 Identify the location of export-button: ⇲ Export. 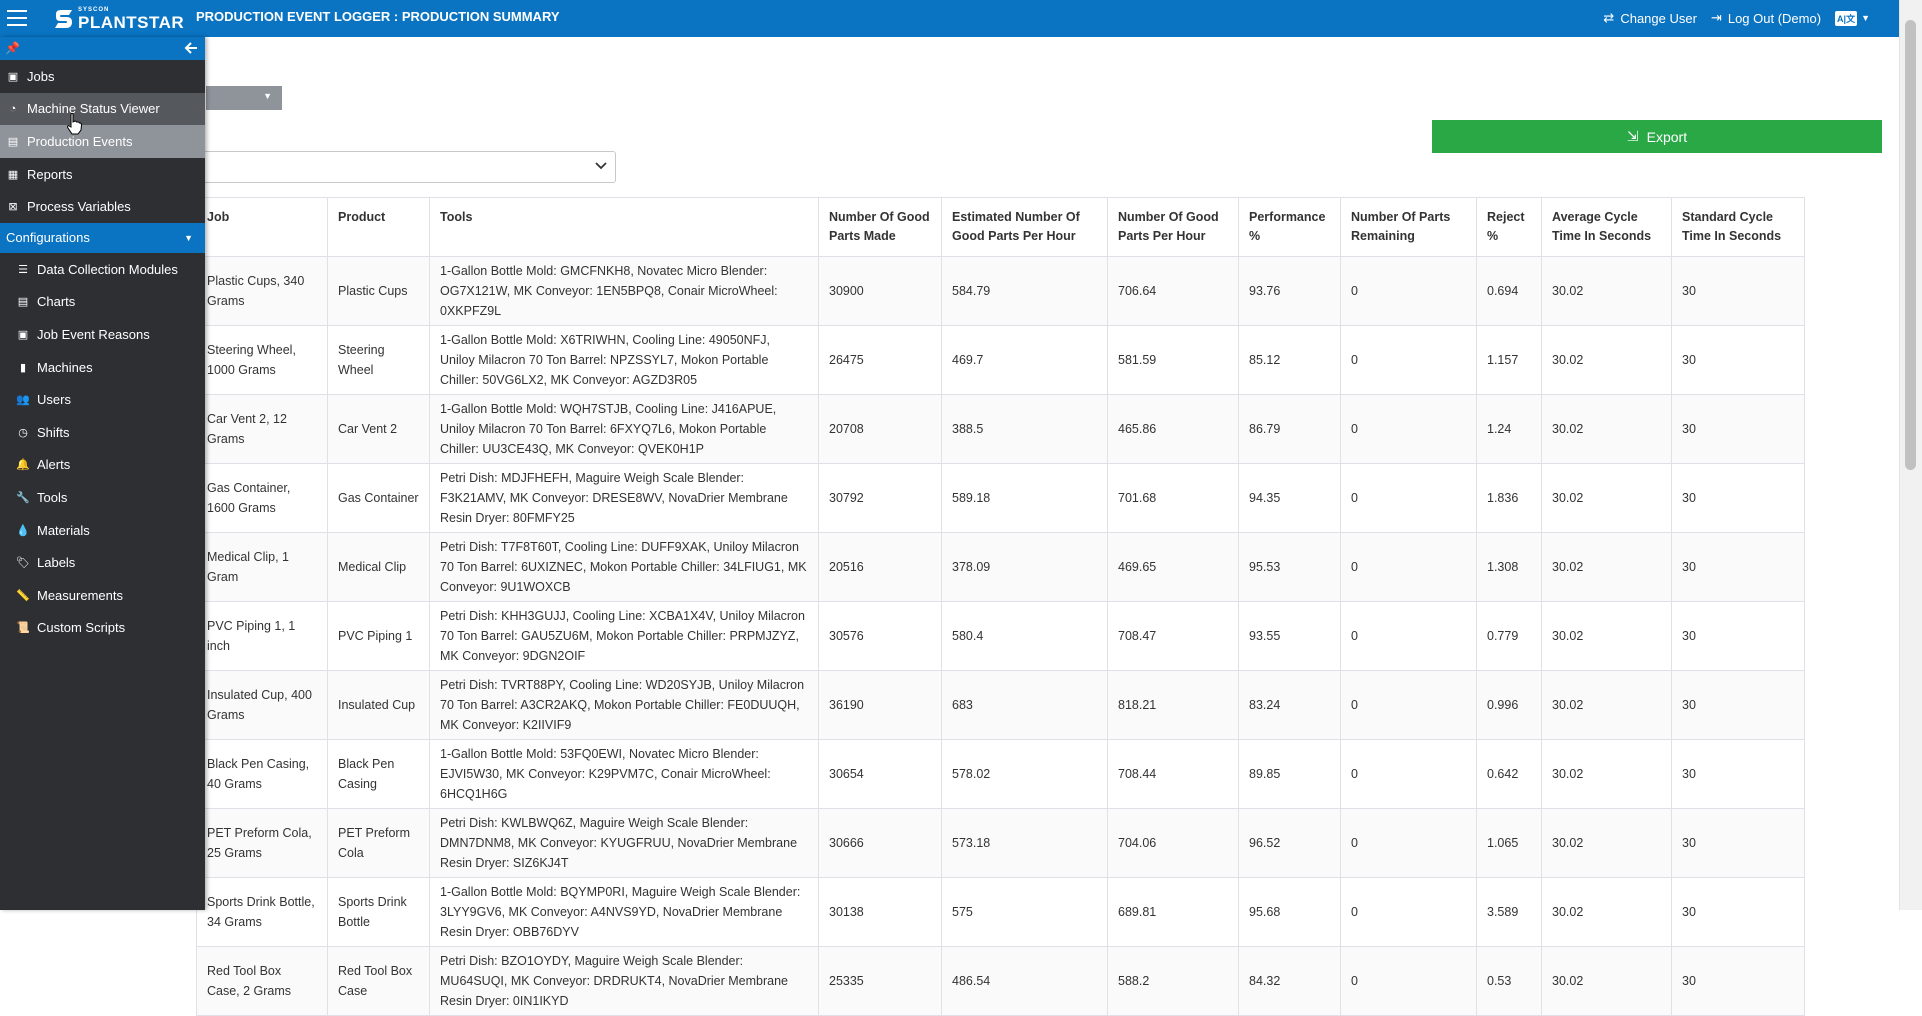
(1657, 136).